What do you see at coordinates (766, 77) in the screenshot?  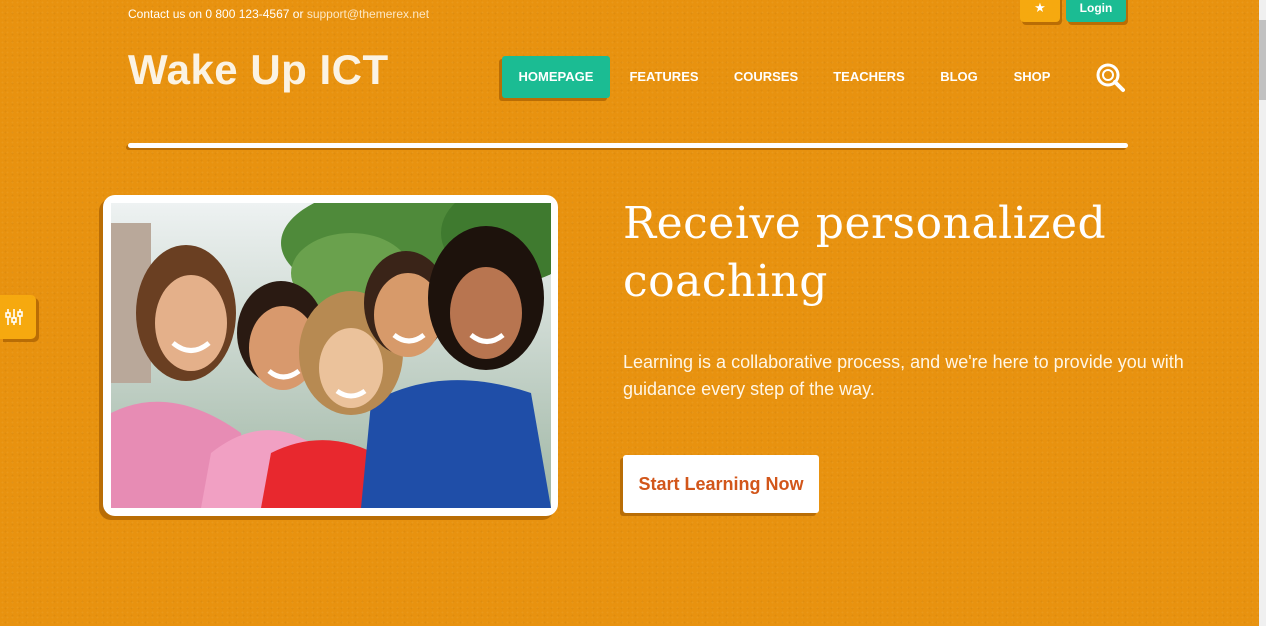 I see `nav-item-courses: COURSES` at bounding box center [766, 77].